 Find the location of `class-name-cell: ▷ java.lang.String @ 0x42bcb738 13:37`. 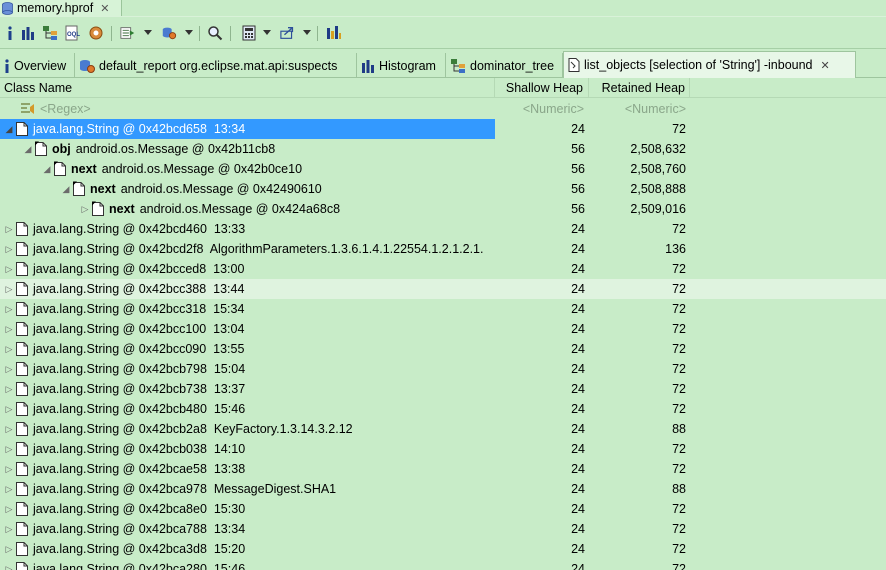

class-name-cell: ▷ java.lang.String @ 0x42bcb738 13:37 is located at coordinates (247, 389).